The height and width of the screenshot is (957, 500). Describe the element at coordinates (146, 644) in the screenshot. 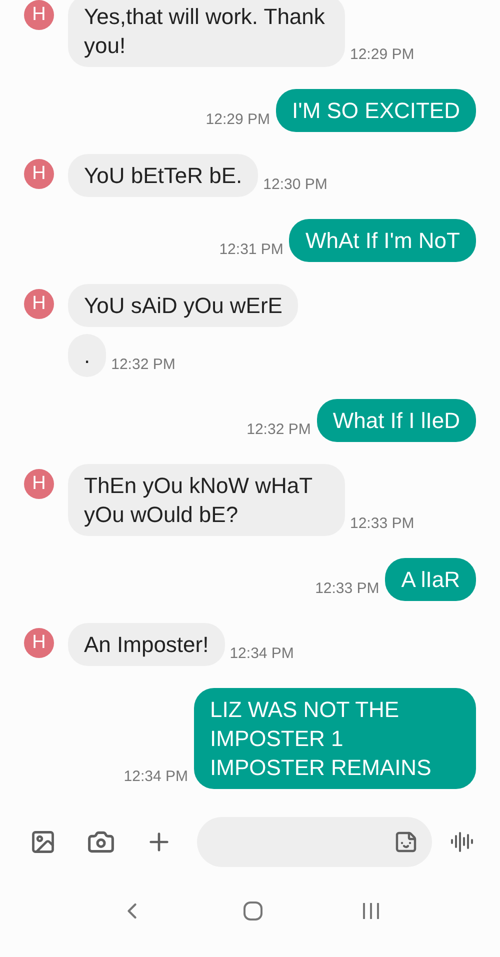

I see `received-message: An Imposter!` at that location.